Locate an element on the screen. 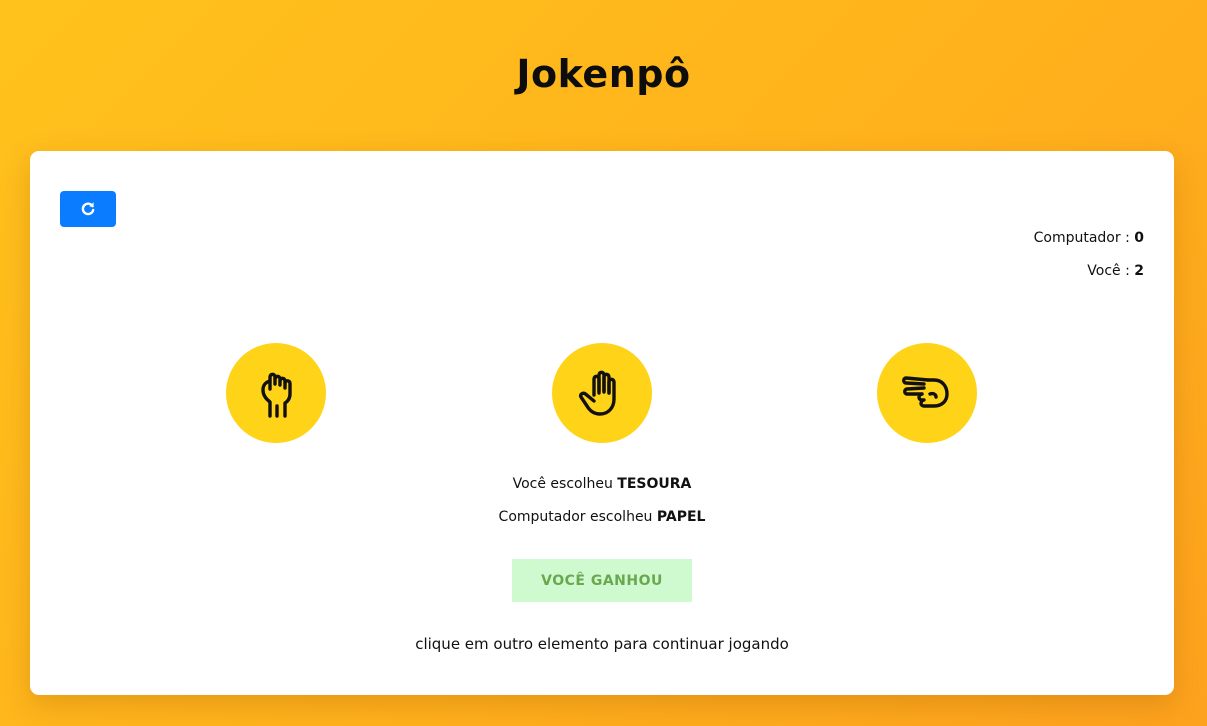 The width and height of the screenshot is (1207, 726). refresh-icon is located at coordinates (88, 209).